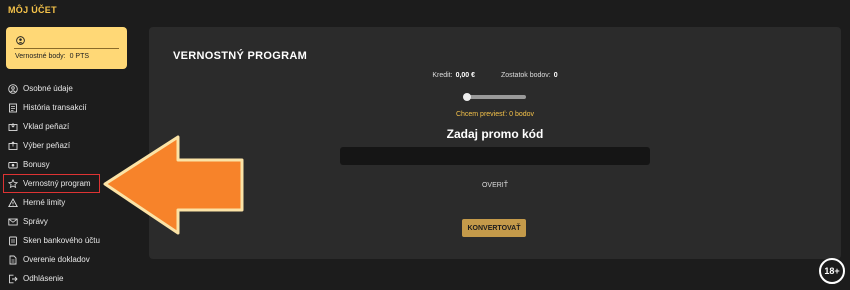  I want to click on sidebar-item-transaction-history: História transakcií, so click(70, 107).